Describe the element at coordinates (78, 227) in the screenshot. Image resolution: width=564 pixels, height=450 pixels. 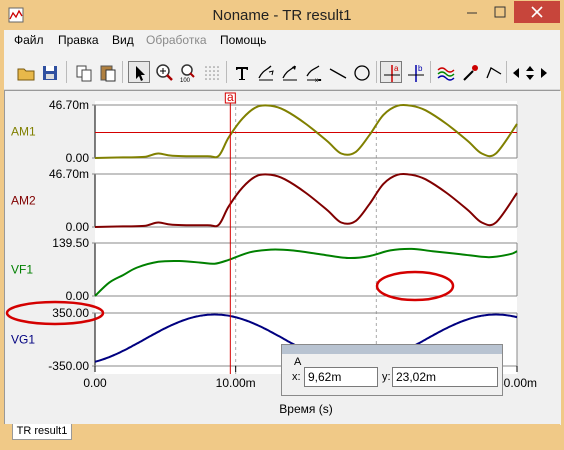
I see `y-bottom-label-am2: 0.00` at that location.